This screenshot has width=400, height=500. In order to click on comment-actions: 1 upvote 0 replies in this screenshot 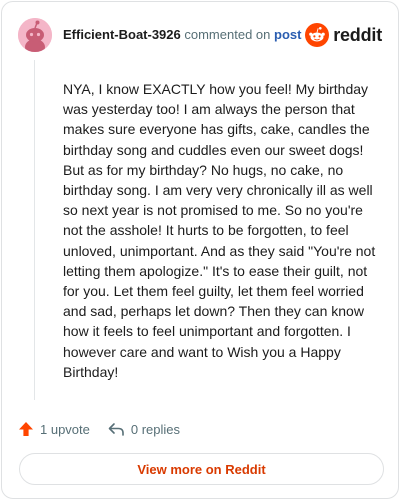, I will do `click(108, 429)`.